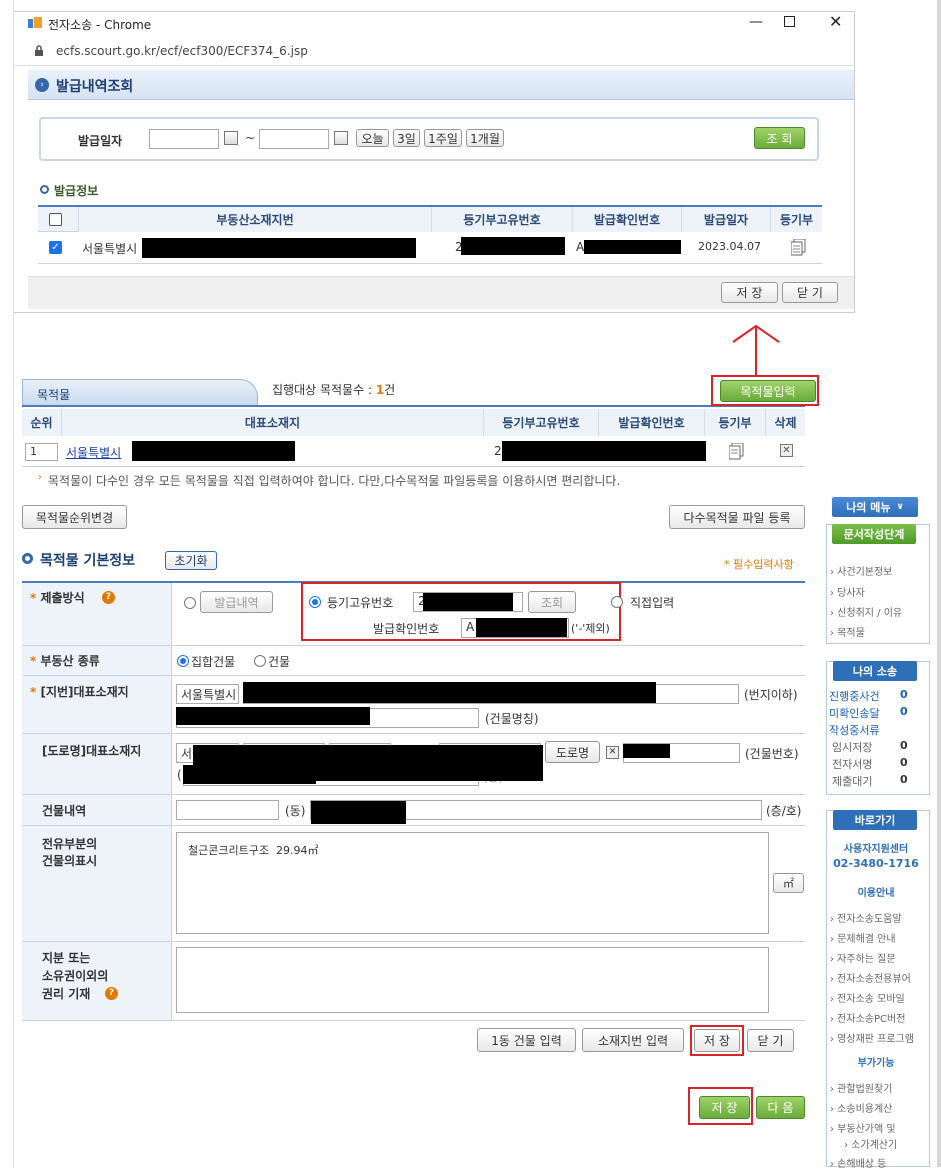  What do you see at coordinates (861, 1087) in the screenshot?
I see `extra-item: › 관할법원찾기` at bounding box center [861, 1087].